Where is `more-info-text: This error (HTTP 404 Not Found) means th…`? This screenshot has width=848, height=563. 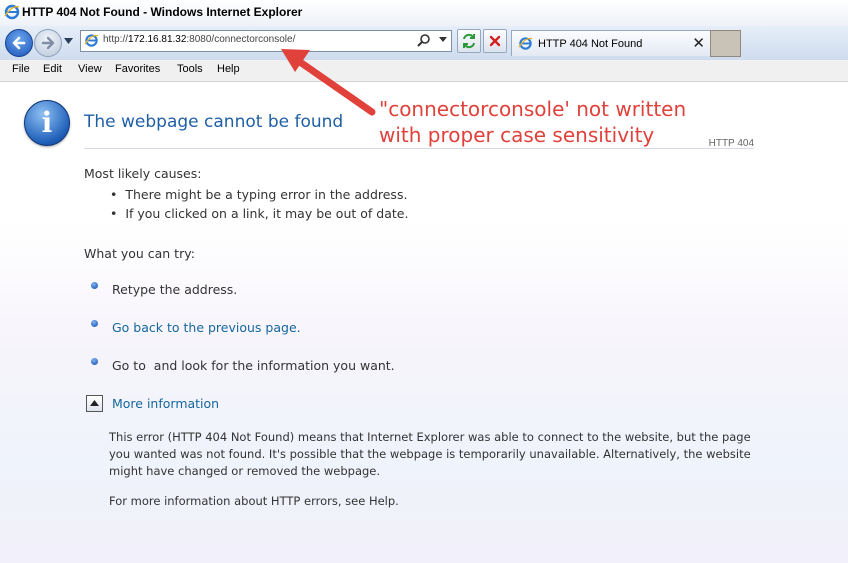
more-info-text: This error (HTTP 404 Not Found) means th… is located at coordinates (430, 454).